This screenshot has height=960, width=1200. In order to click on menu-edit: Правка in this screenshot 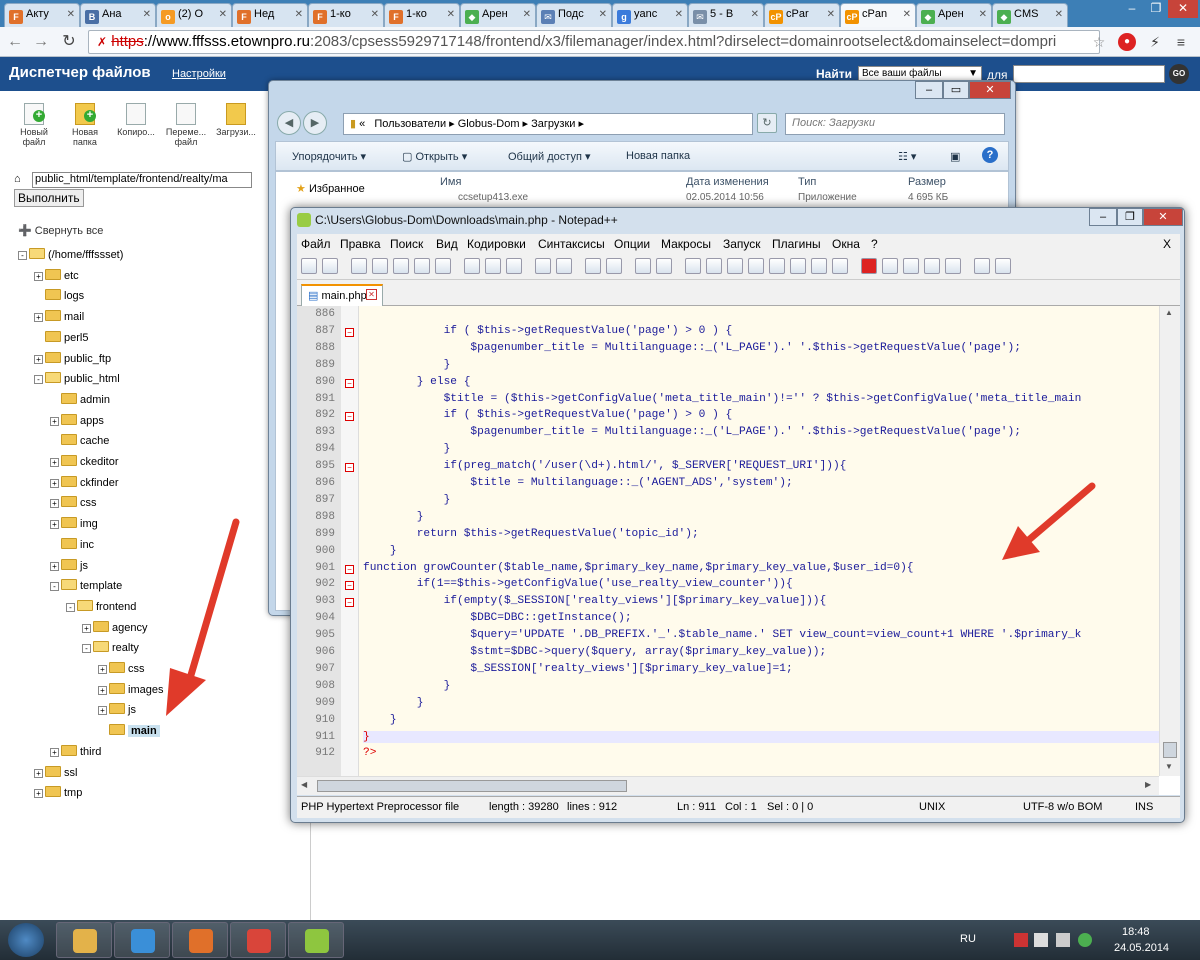, I will do `click(360, 244)`.